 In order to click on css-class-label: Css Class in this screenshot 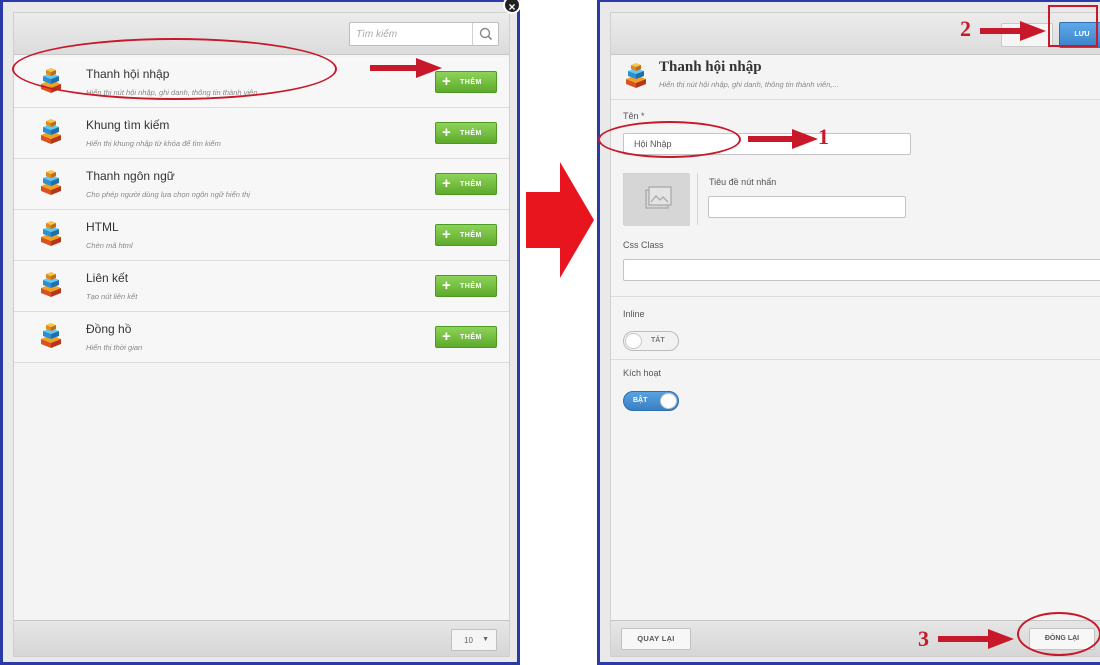, I will do `click(643, 245)`.